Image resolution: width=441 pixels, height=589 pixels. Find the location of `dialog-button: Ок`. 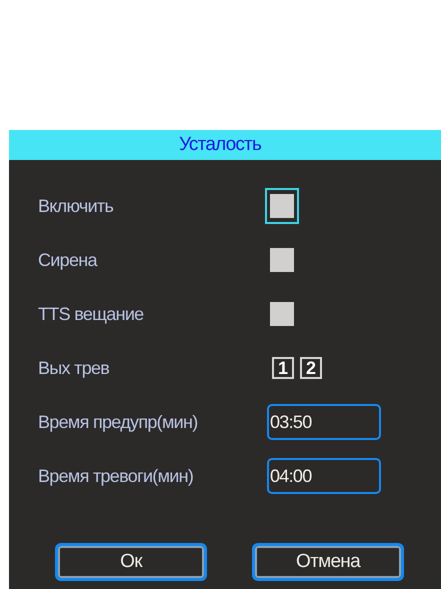

dialog-button: Ок is located at coordinates (131, 562).